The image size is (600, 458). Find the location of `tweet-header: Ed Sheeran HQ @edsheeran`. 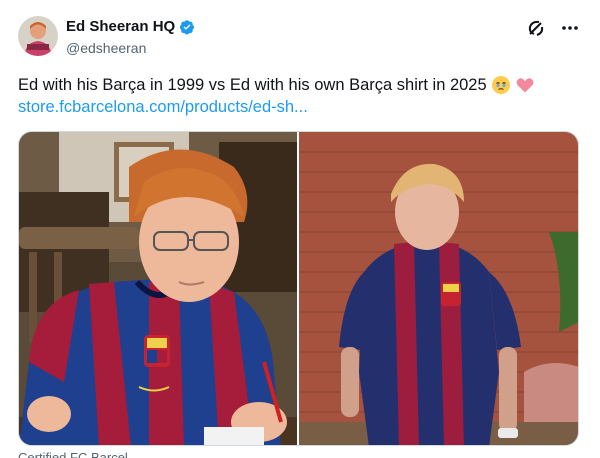

tweet-header: Ed Sheeran HQ @edsheeran is located at coordinates (300, 36).